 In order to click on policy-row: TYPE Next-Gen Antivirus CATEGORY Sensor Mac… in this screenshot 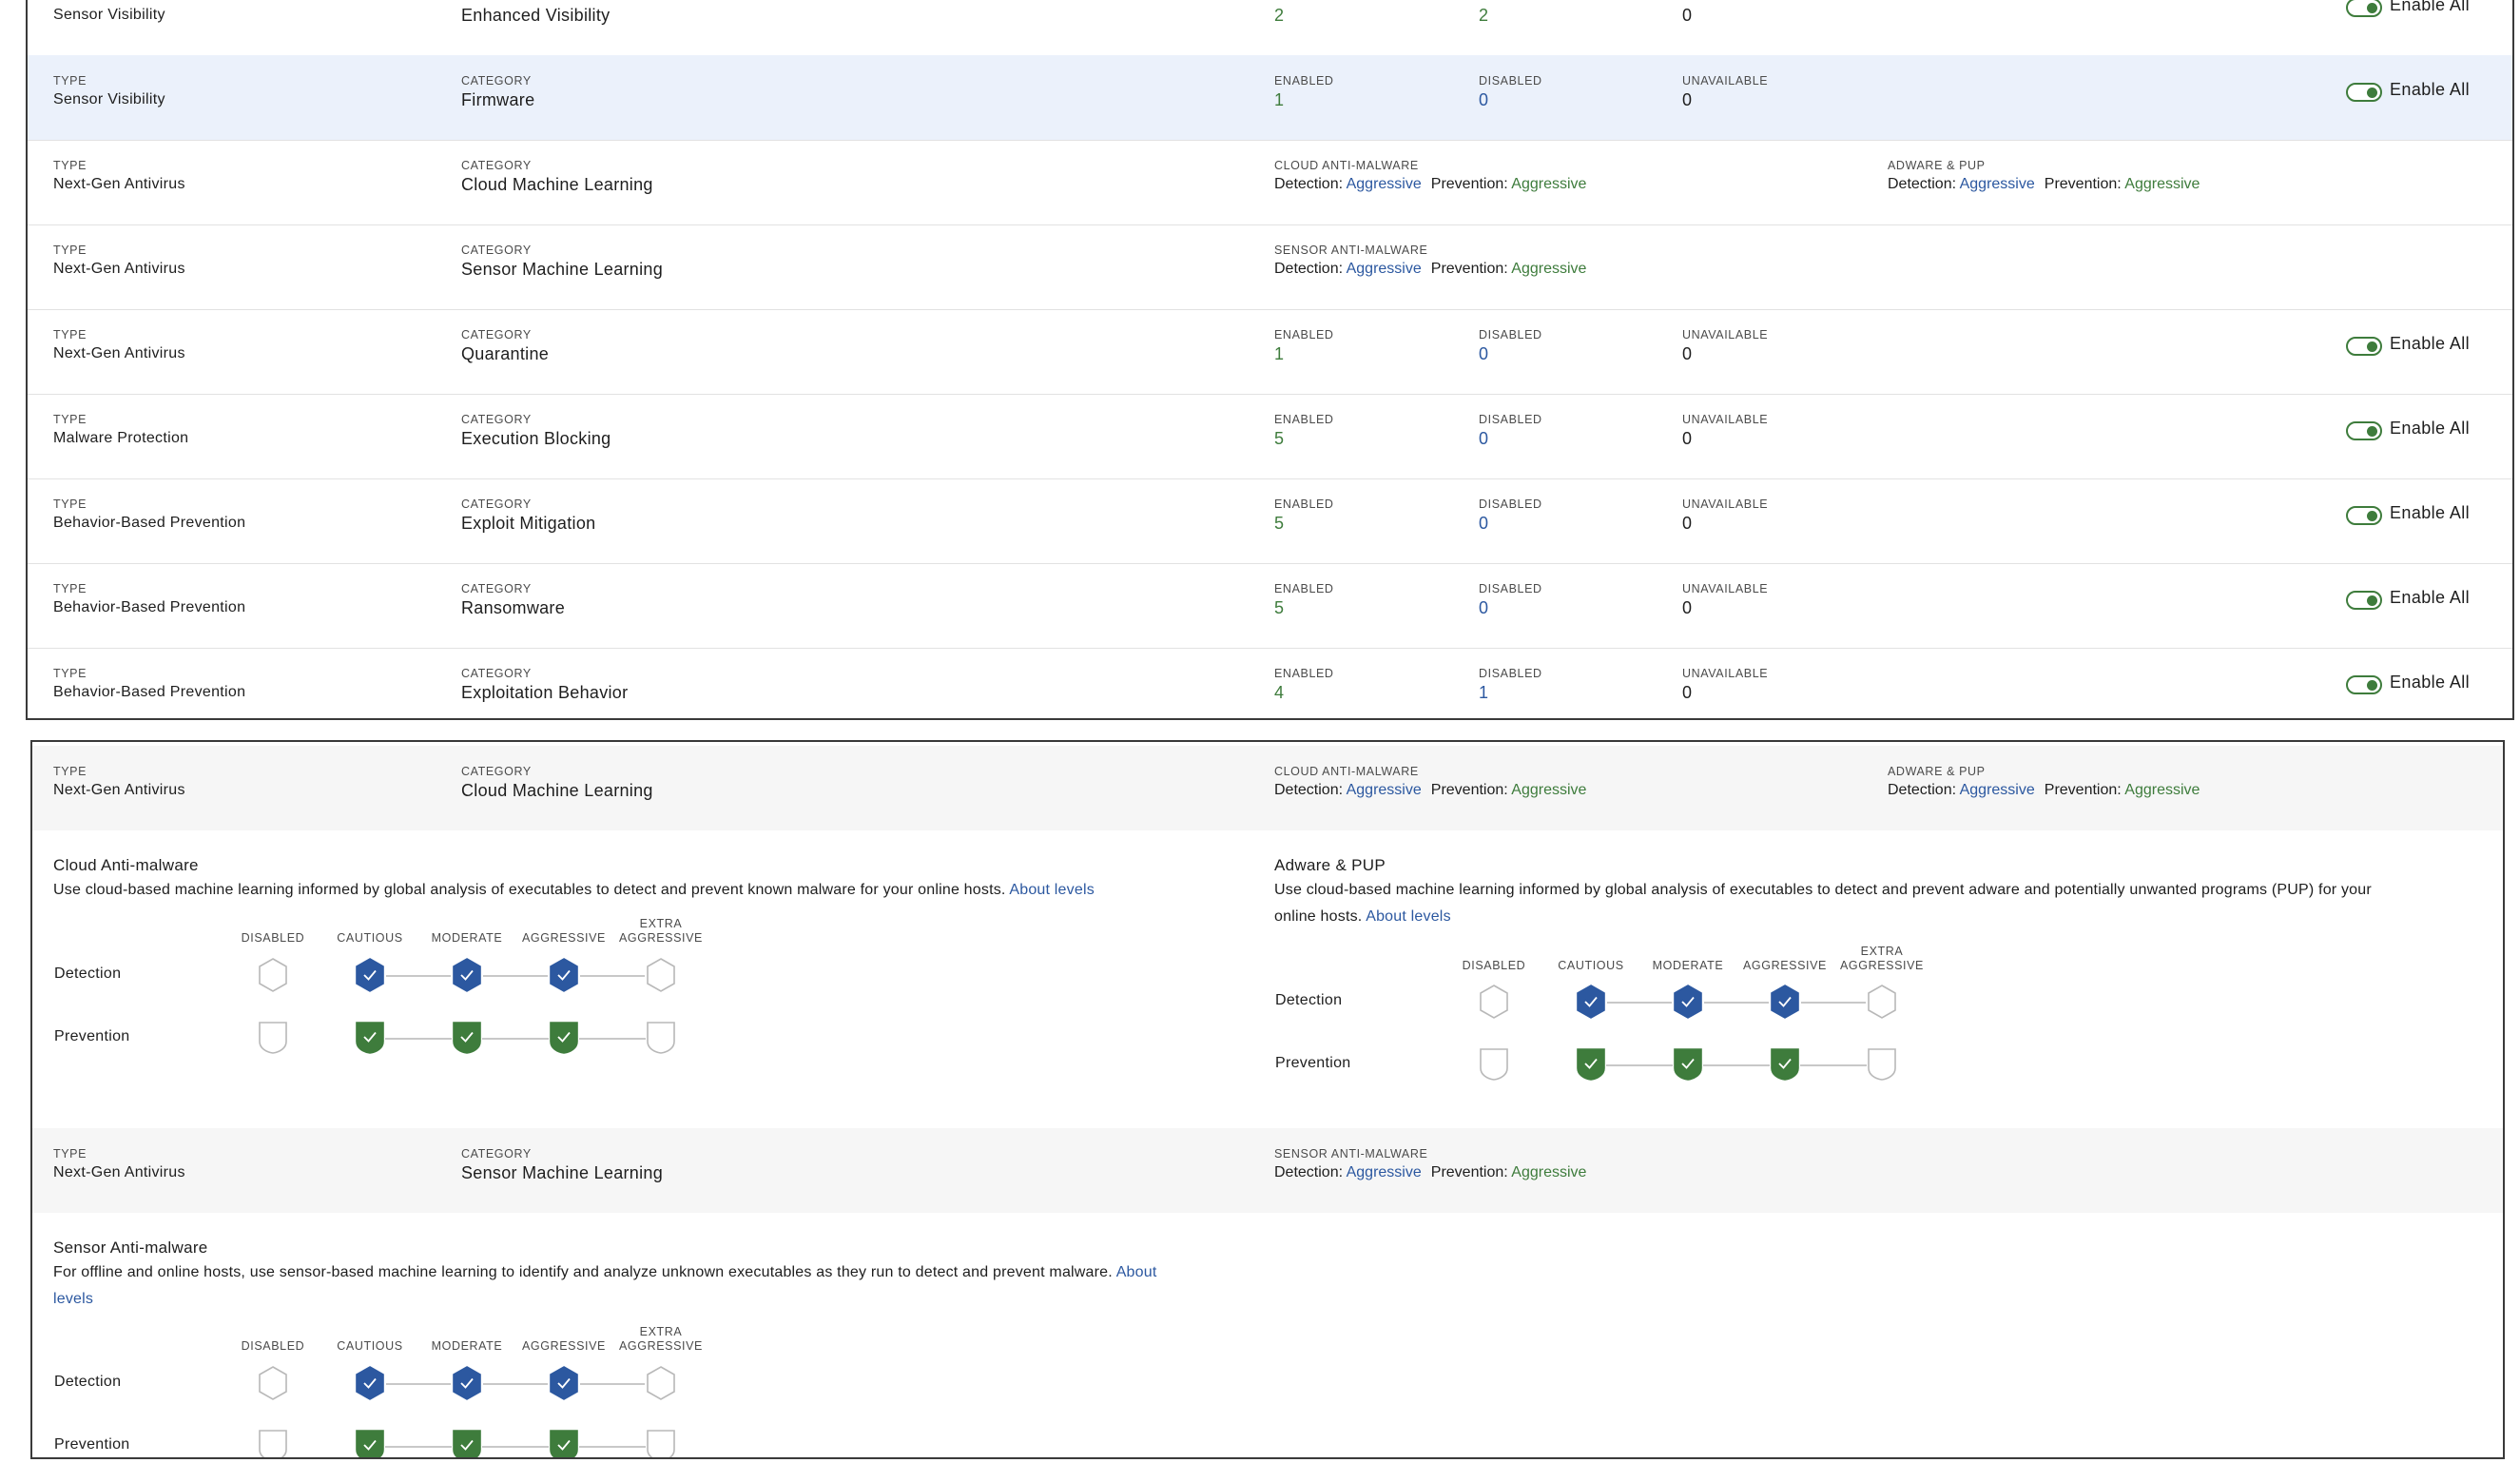, I will do `click(1270, 267)`.